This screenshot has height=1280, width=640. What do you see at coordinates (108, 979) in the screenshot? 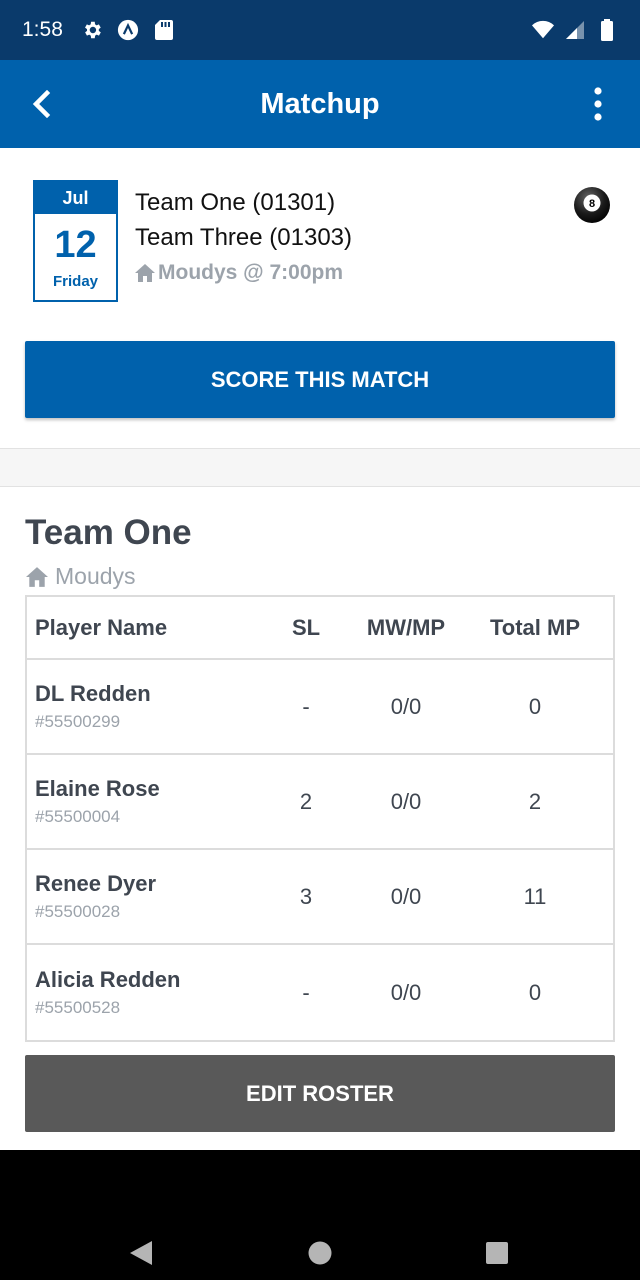
I see `player-name: Alicia Redden` at bounding box center [108, 979].